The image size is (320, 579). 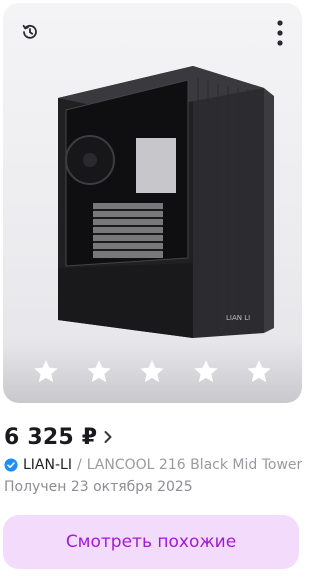 I want to click on case-logo: LIAN LI, so click(x=238, y=318).